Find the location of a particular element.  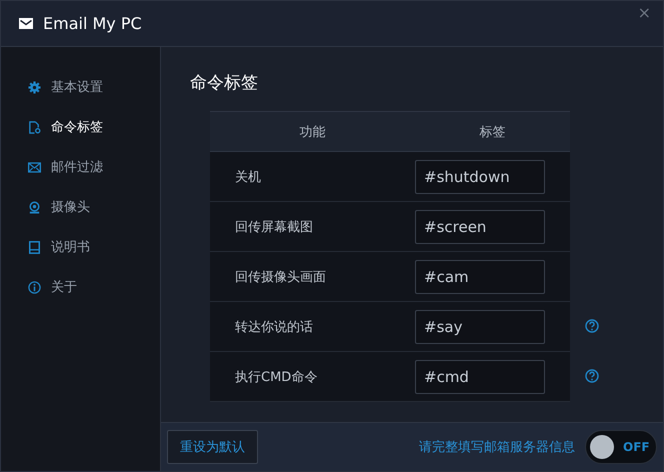

tag-field: #say is located at coordinates (480, 327).